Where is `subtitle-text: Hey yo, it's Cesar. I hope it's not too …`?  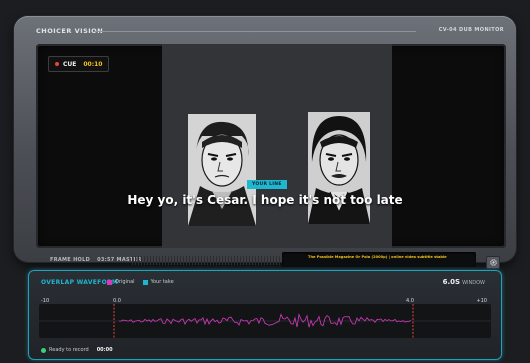 subtitle-text: Hey yo, it's Cesar. I hope it's not too … is located at coordinates (265, 200).